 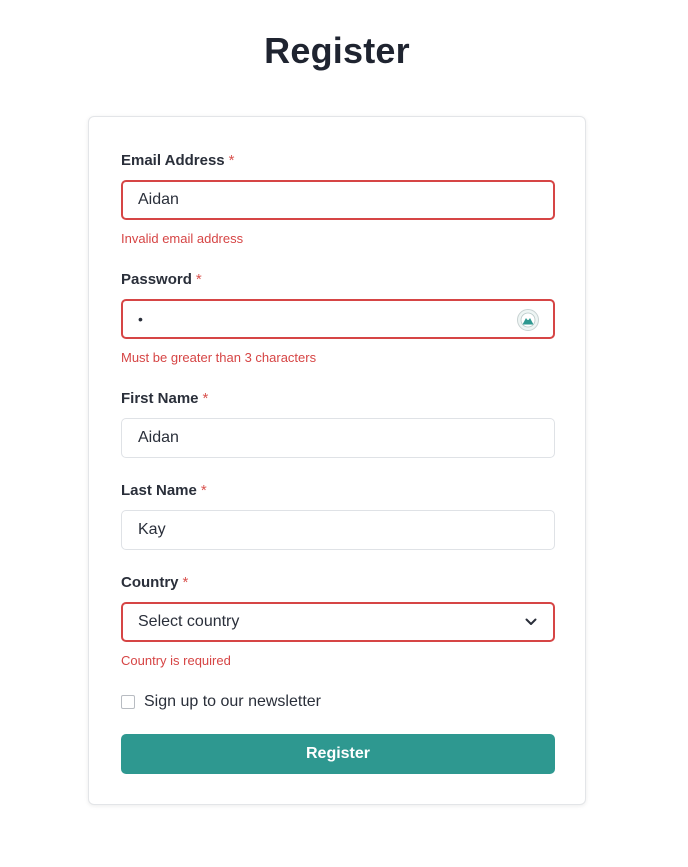 I want to click on password-label: Password *, so click(x=161, y=279).